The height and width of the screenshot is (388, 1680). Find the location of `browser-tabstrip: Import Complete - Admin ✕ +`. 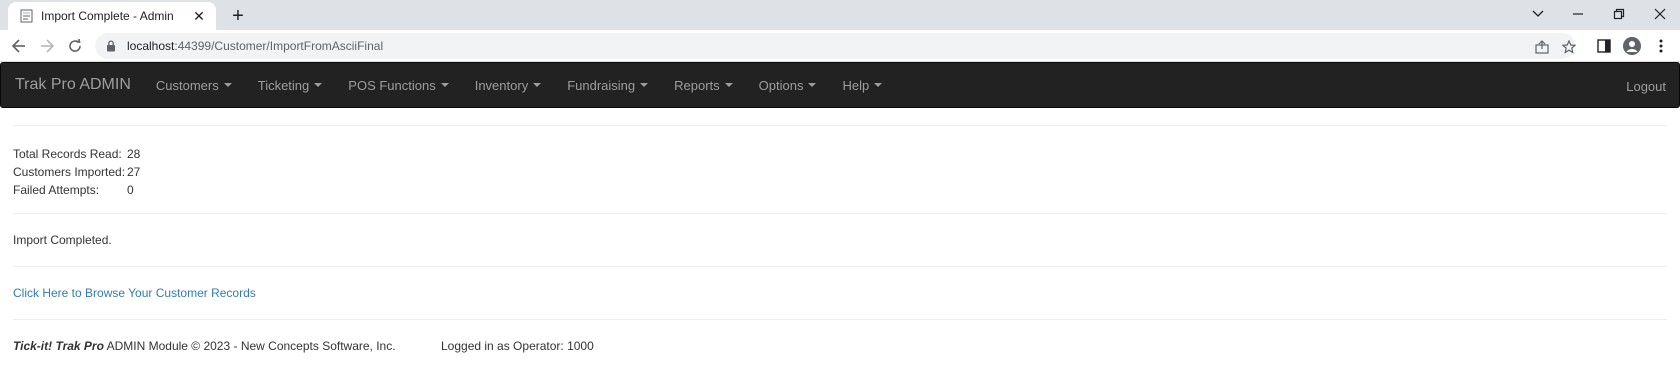

browser-tabstrip: Import Complete - Admin ✕ + is located at coordinates (840, 15).